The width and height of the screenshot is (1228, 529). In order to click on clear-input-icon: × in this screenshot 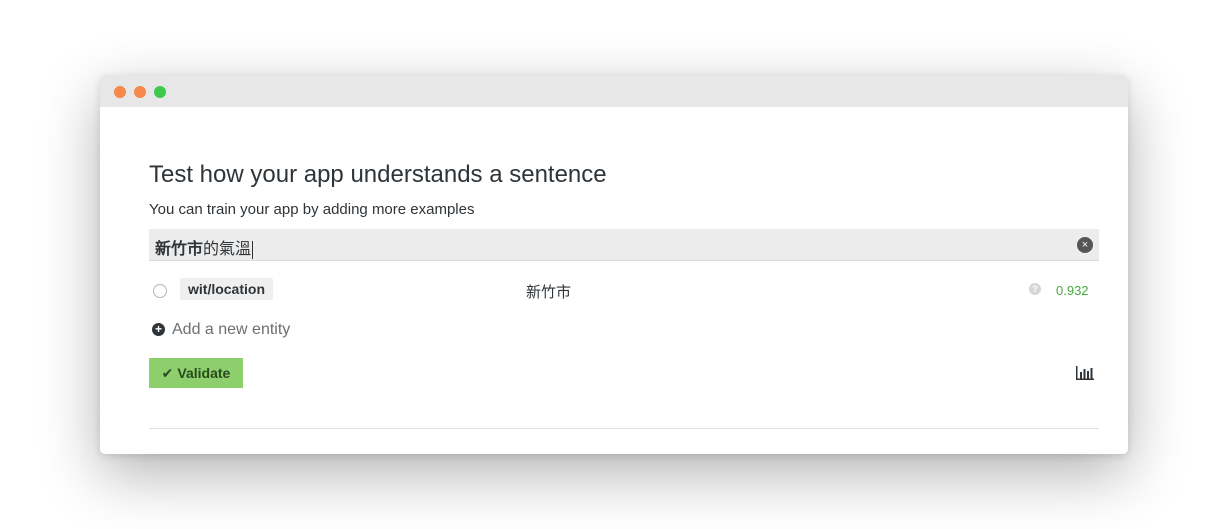, I will do `click(1085, 245)`.